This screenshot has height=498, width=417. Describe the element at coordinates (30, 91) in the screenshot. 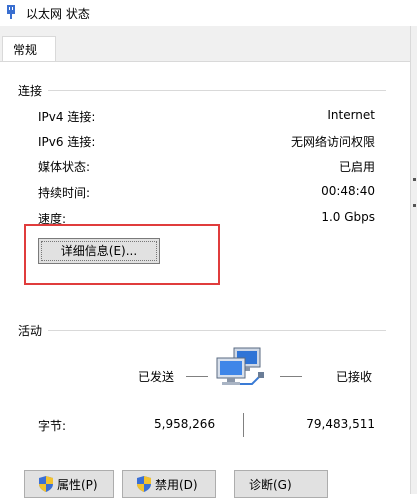

I see `connection-section-title: 连接` at that location.